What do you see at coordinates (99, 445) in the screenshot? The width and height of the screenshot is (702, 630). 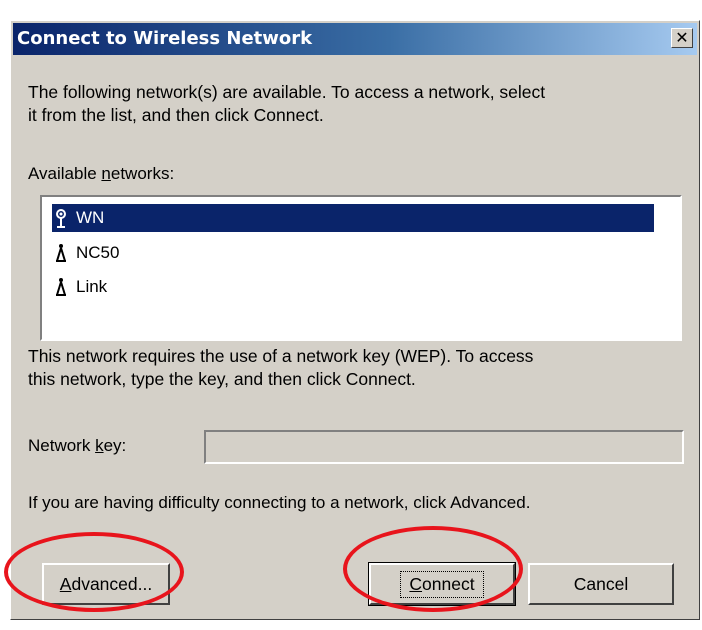 I see `key-label-mnemonic: k` at bounding box center [99, 445].